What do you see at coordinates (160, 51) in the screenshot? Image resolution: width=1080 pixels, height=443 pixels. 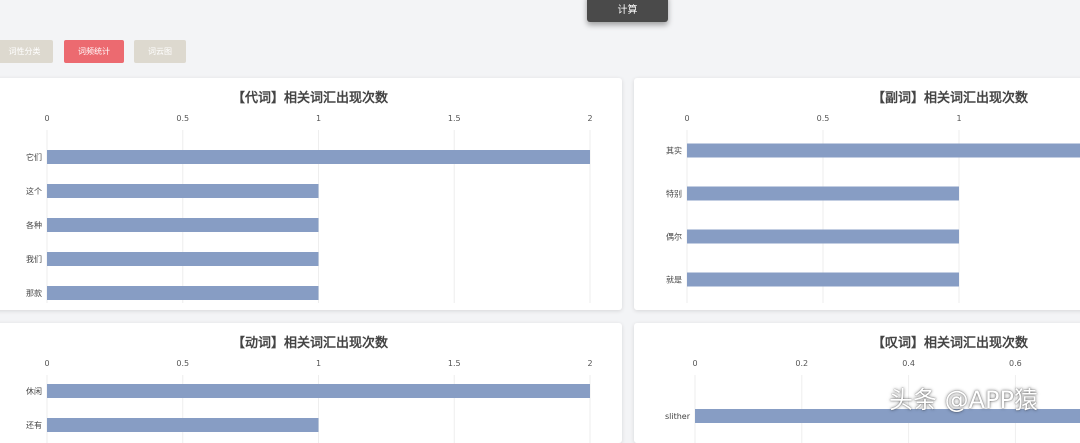 I see `tab-word-cloud: 词云图` at bounding box center [160, 51].